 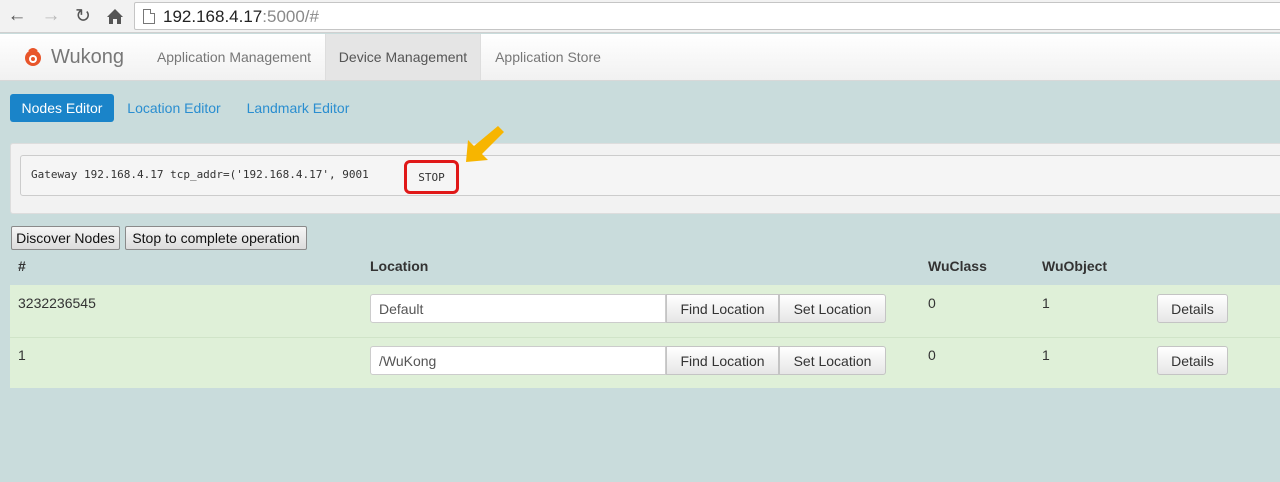 What do you see at coordinates (57, 303) in the screenshot?
I see `node-id: 3232236545` at bounding box center [57, 303].